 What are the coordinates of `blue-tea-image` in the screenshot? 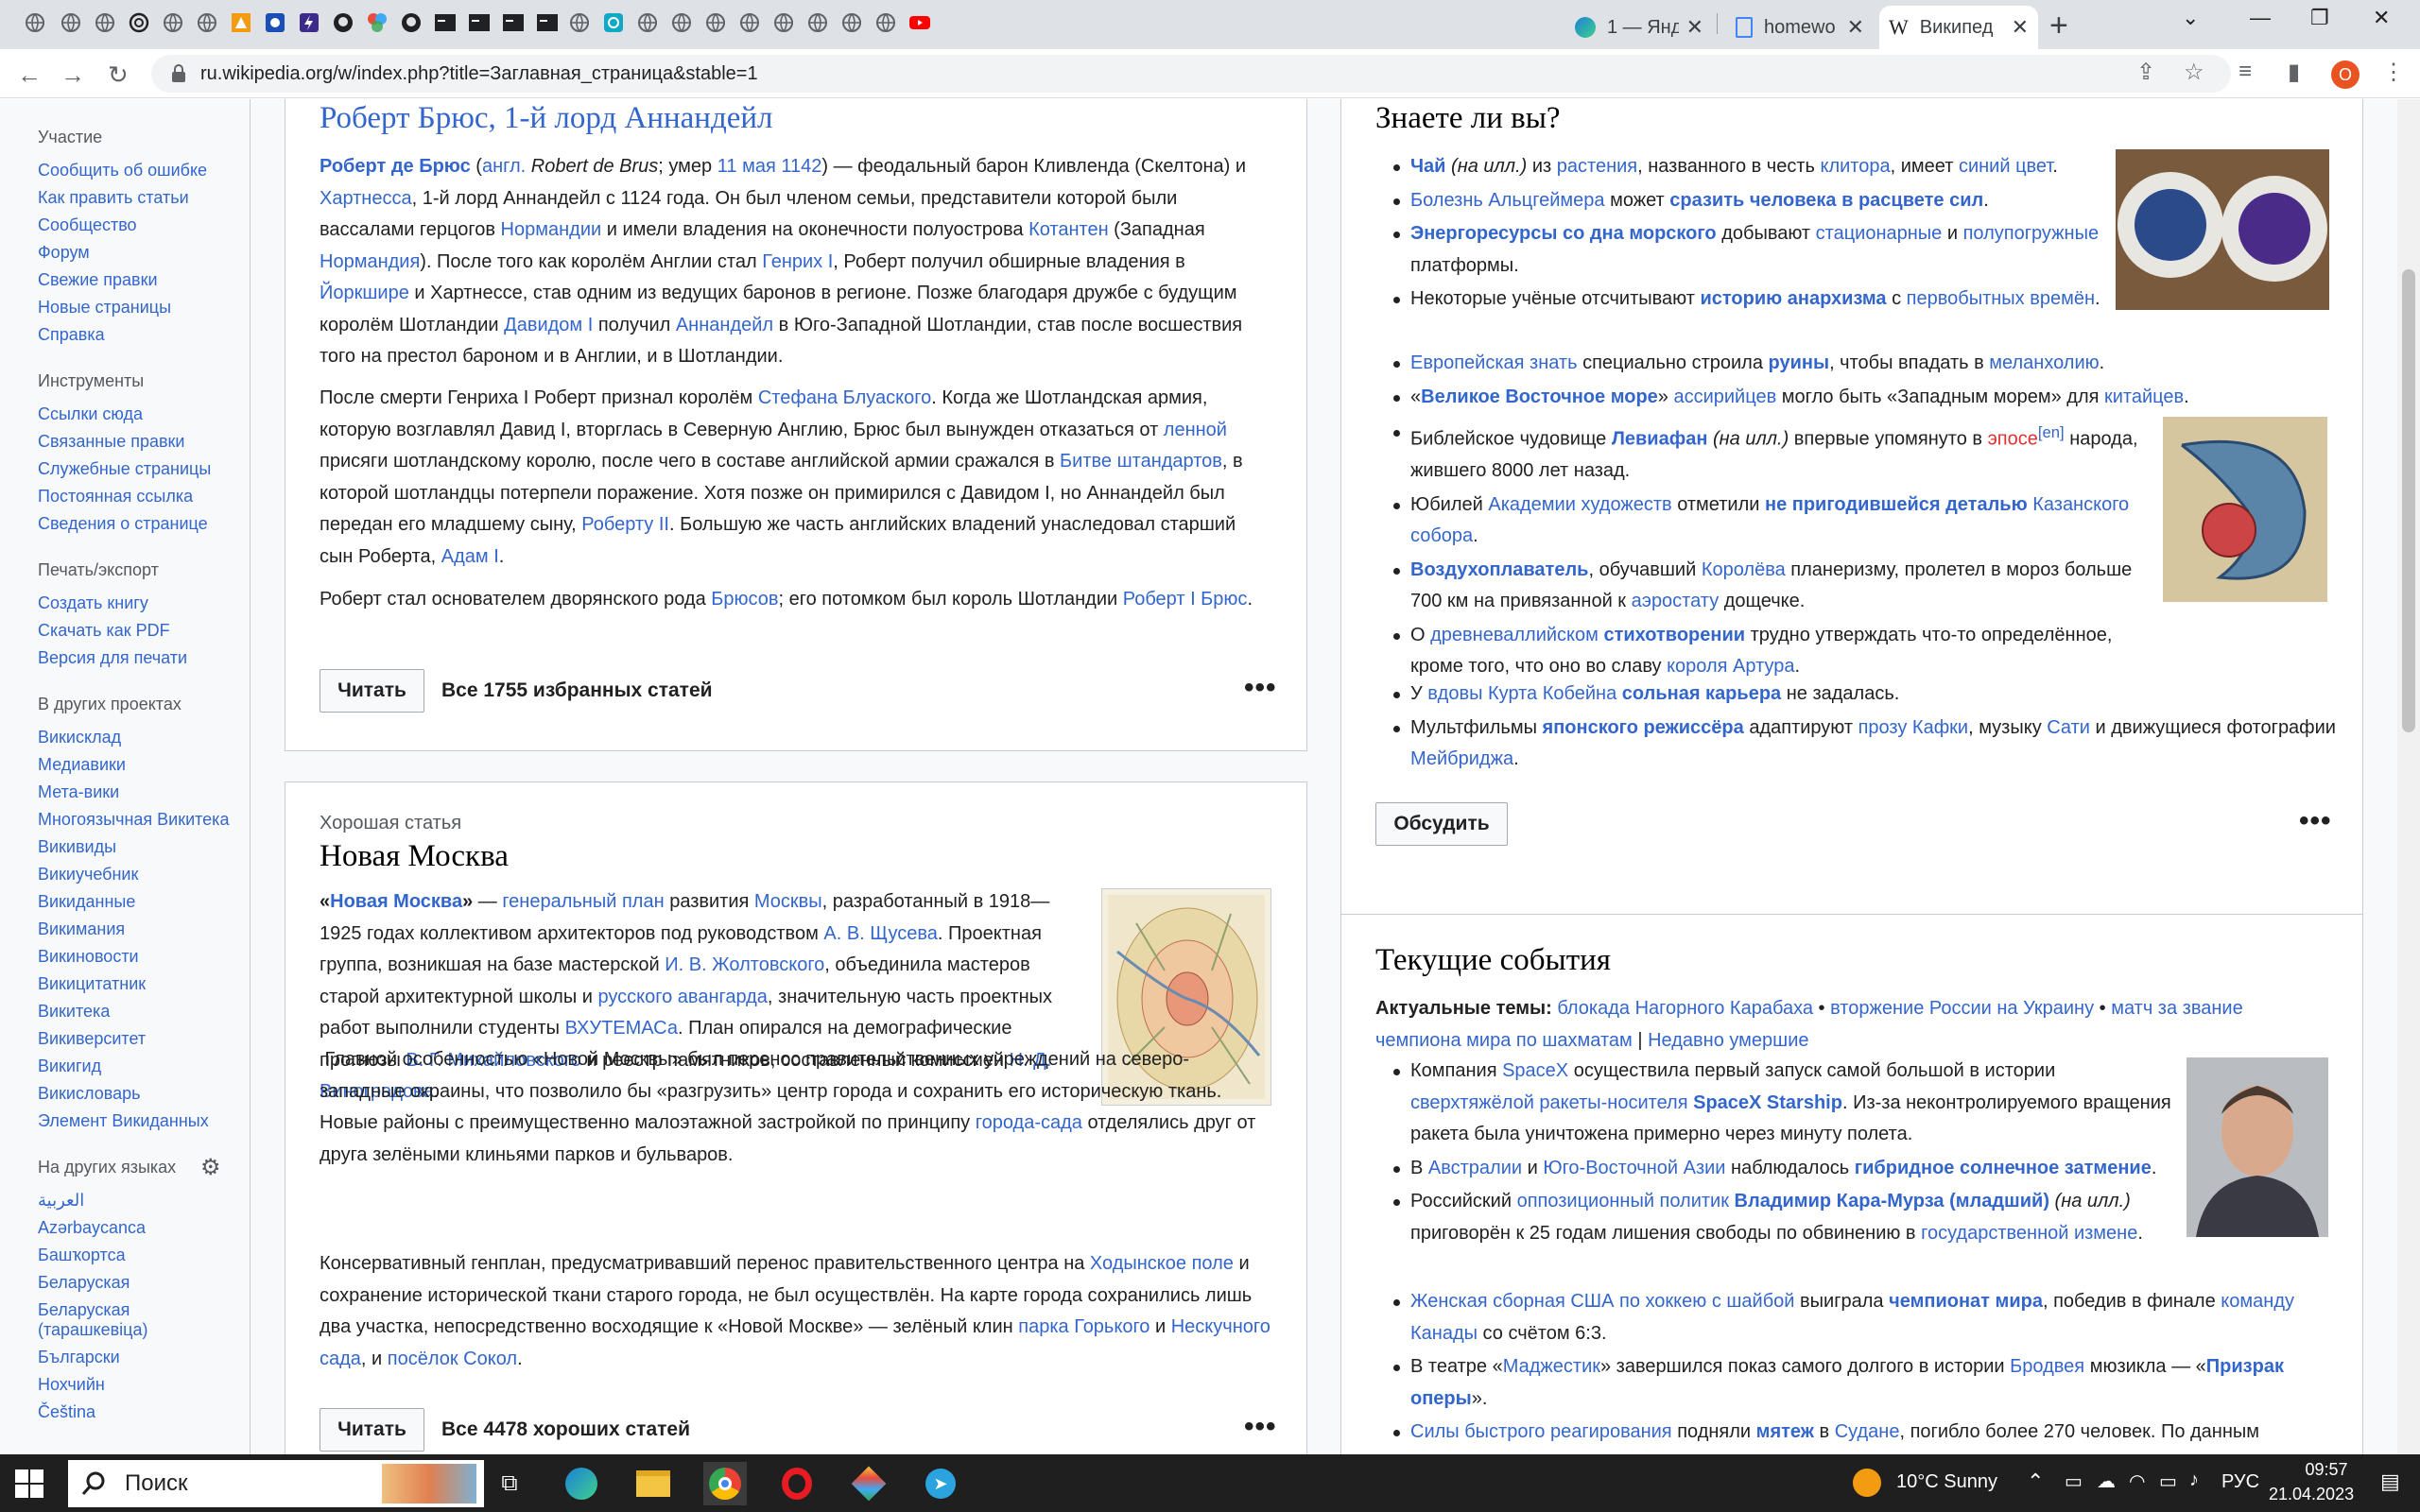 It's located at (2222, 229).